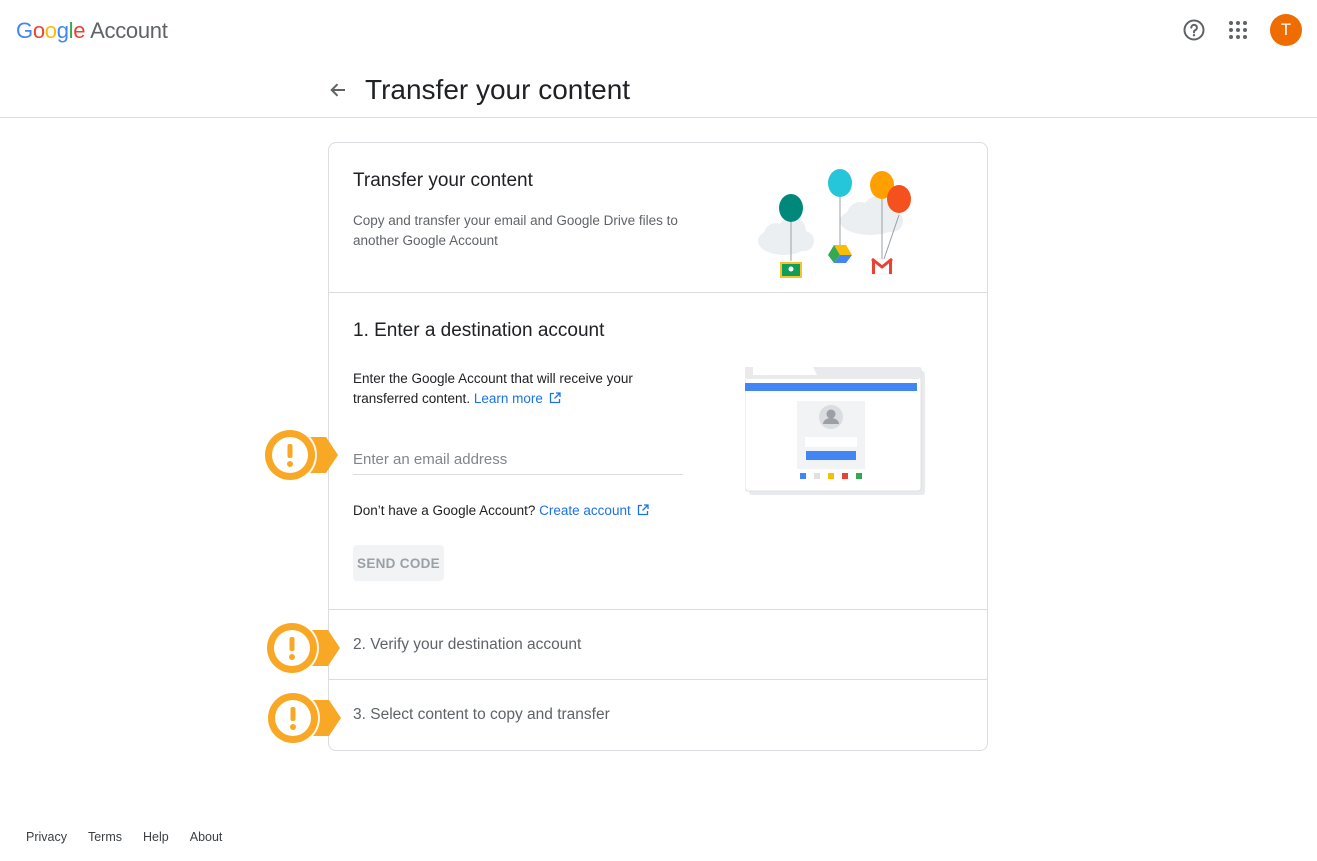 The image size is (1317, 861). What do you see at coordinates (1238, 30) in the screenshot?
I see `apps-grid-icon` at bounding box center [1238, 30].